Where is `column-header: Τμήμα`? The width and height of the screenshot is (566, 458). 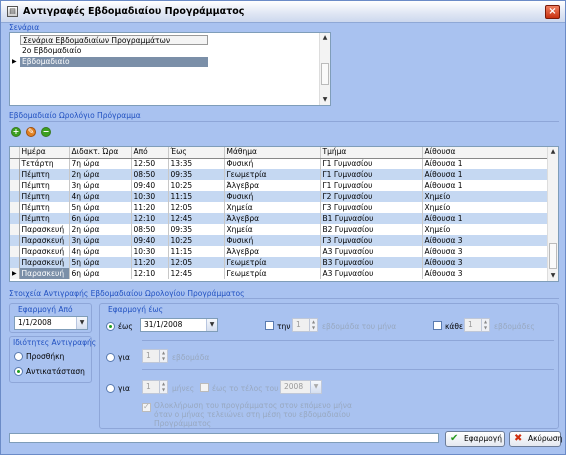
column-header: Τμήμα is located at coordinates (371, 153).